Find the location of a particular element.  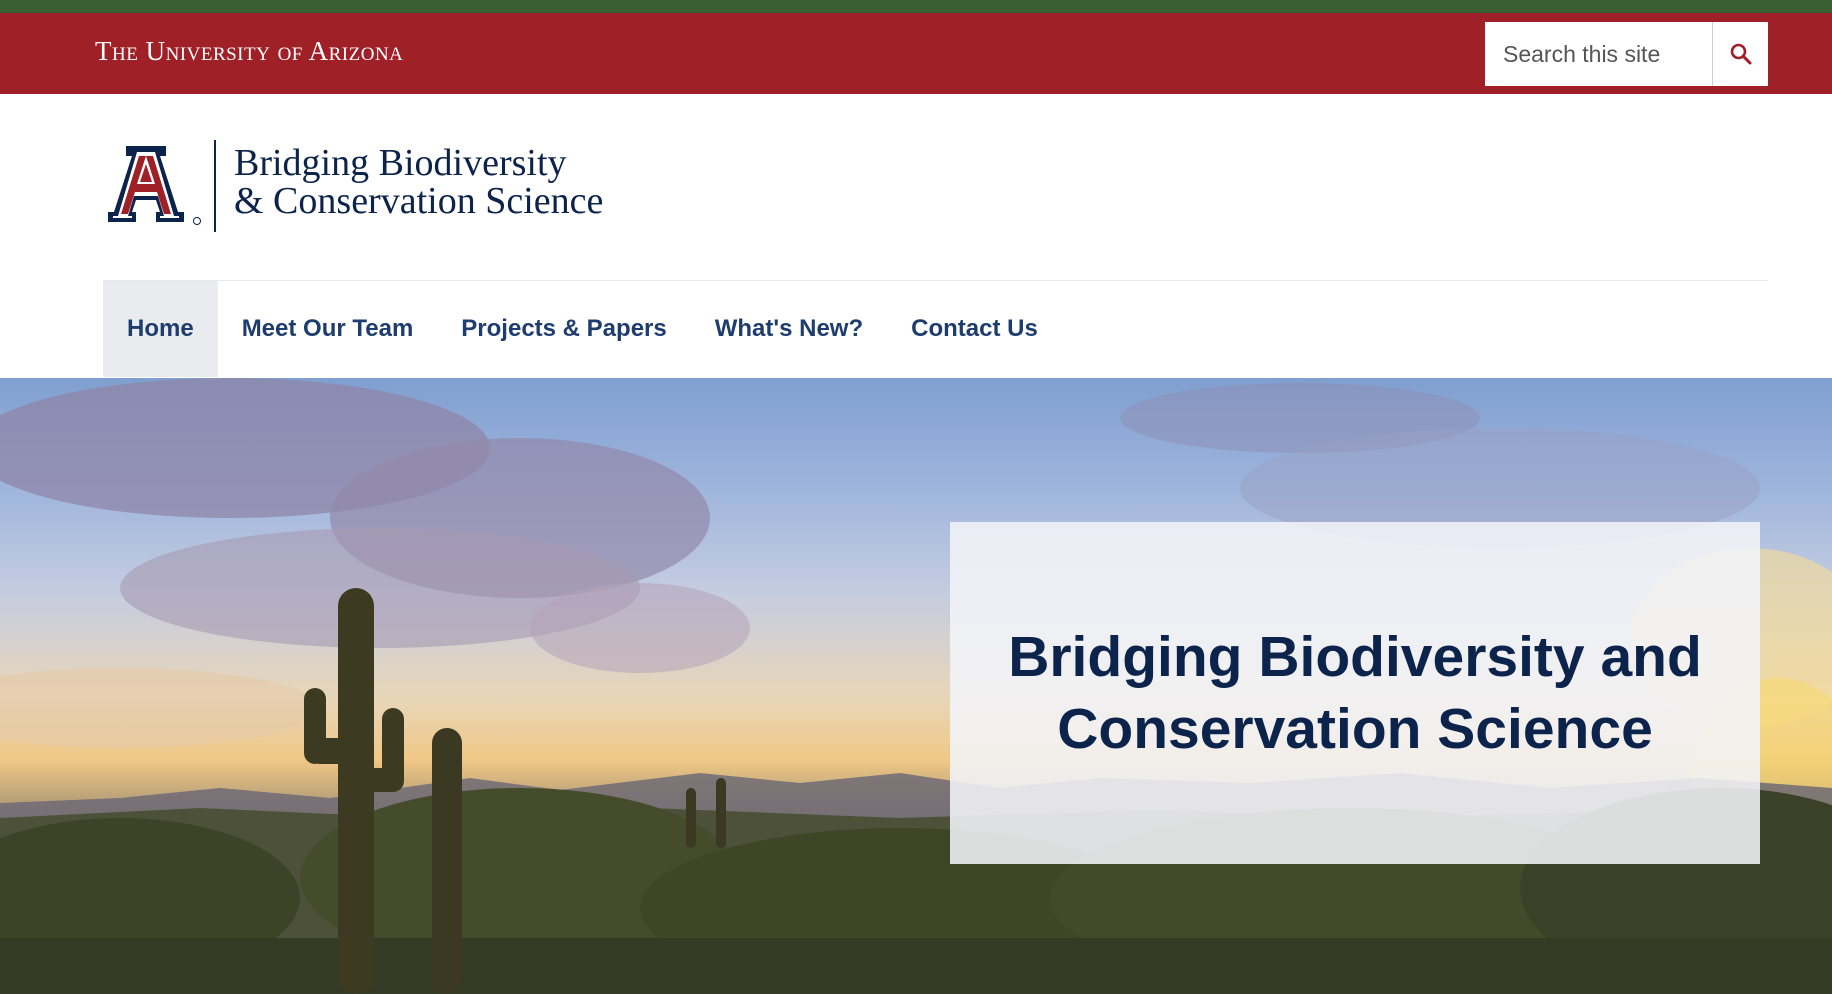

search-button is located at coordinates (1740, 54).